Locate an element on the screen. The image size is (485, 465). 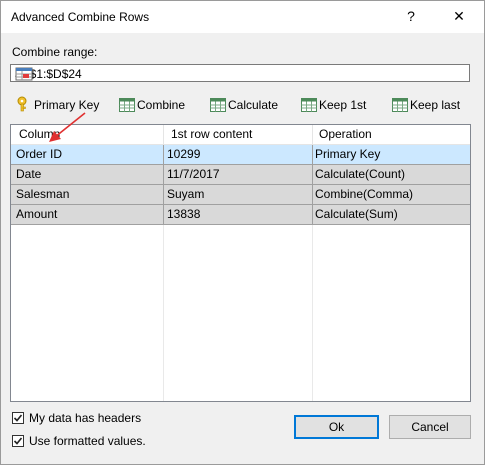
keep-first-button: Keep 1st is located at coordinates (333, 105).